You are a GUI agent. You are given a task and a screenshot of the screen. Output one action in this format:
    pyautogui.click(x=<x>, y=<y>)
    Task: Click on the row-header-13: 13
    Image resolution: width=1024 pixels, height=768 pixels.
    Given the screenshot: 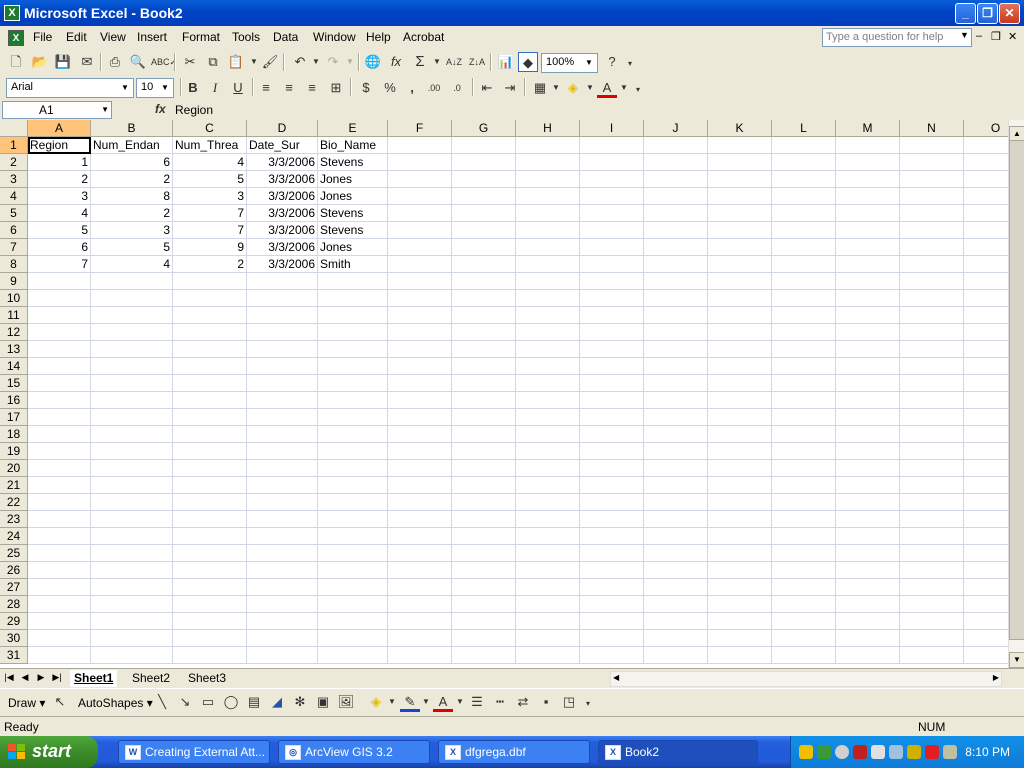 What is the action you would take?
    pyautogui.click(x=14, y=349)
    